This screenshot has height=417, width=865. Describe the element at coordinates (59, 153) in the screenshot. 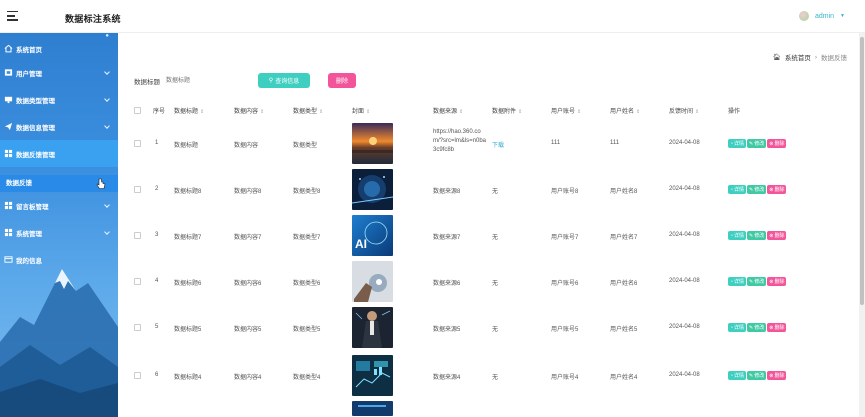

I see `sidebar-item-feedback: 数据反馈管理` at that location.